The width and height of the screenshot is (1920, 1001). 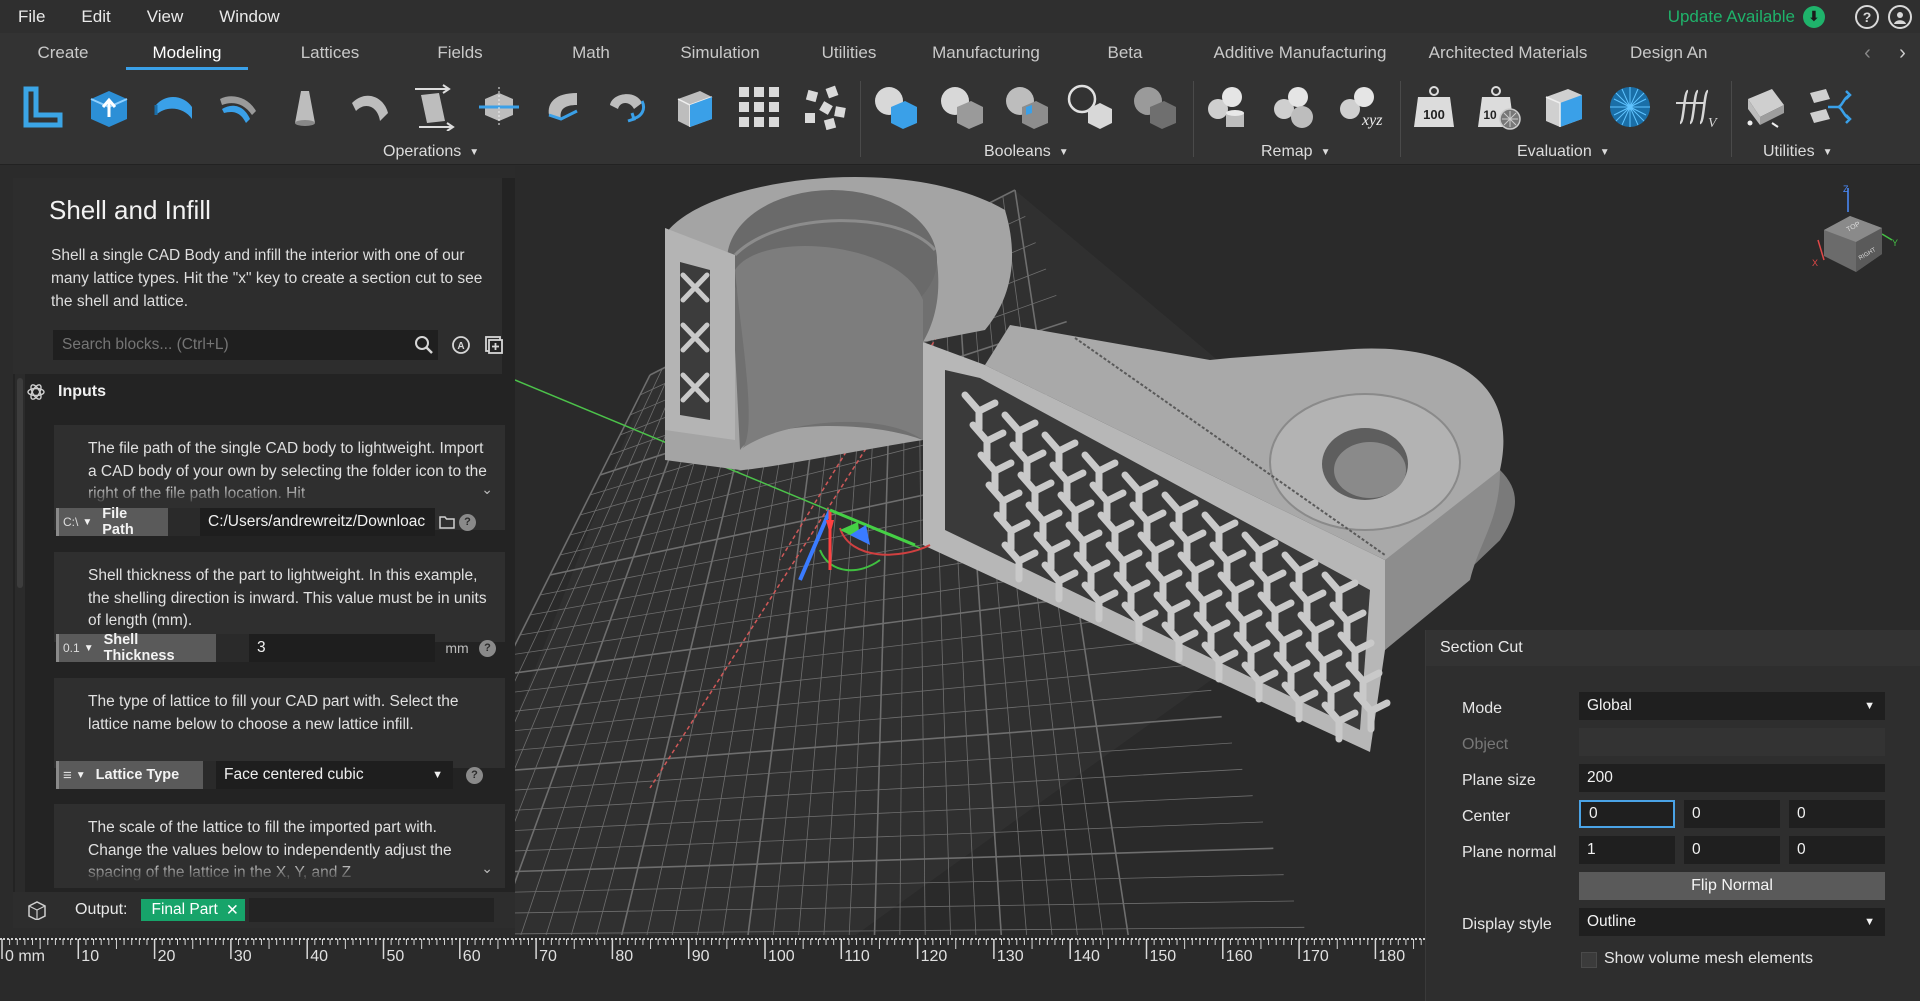 I want to click on evaluation-group-dropdown: Evaluation ▼, so click(x=1563, y=152).